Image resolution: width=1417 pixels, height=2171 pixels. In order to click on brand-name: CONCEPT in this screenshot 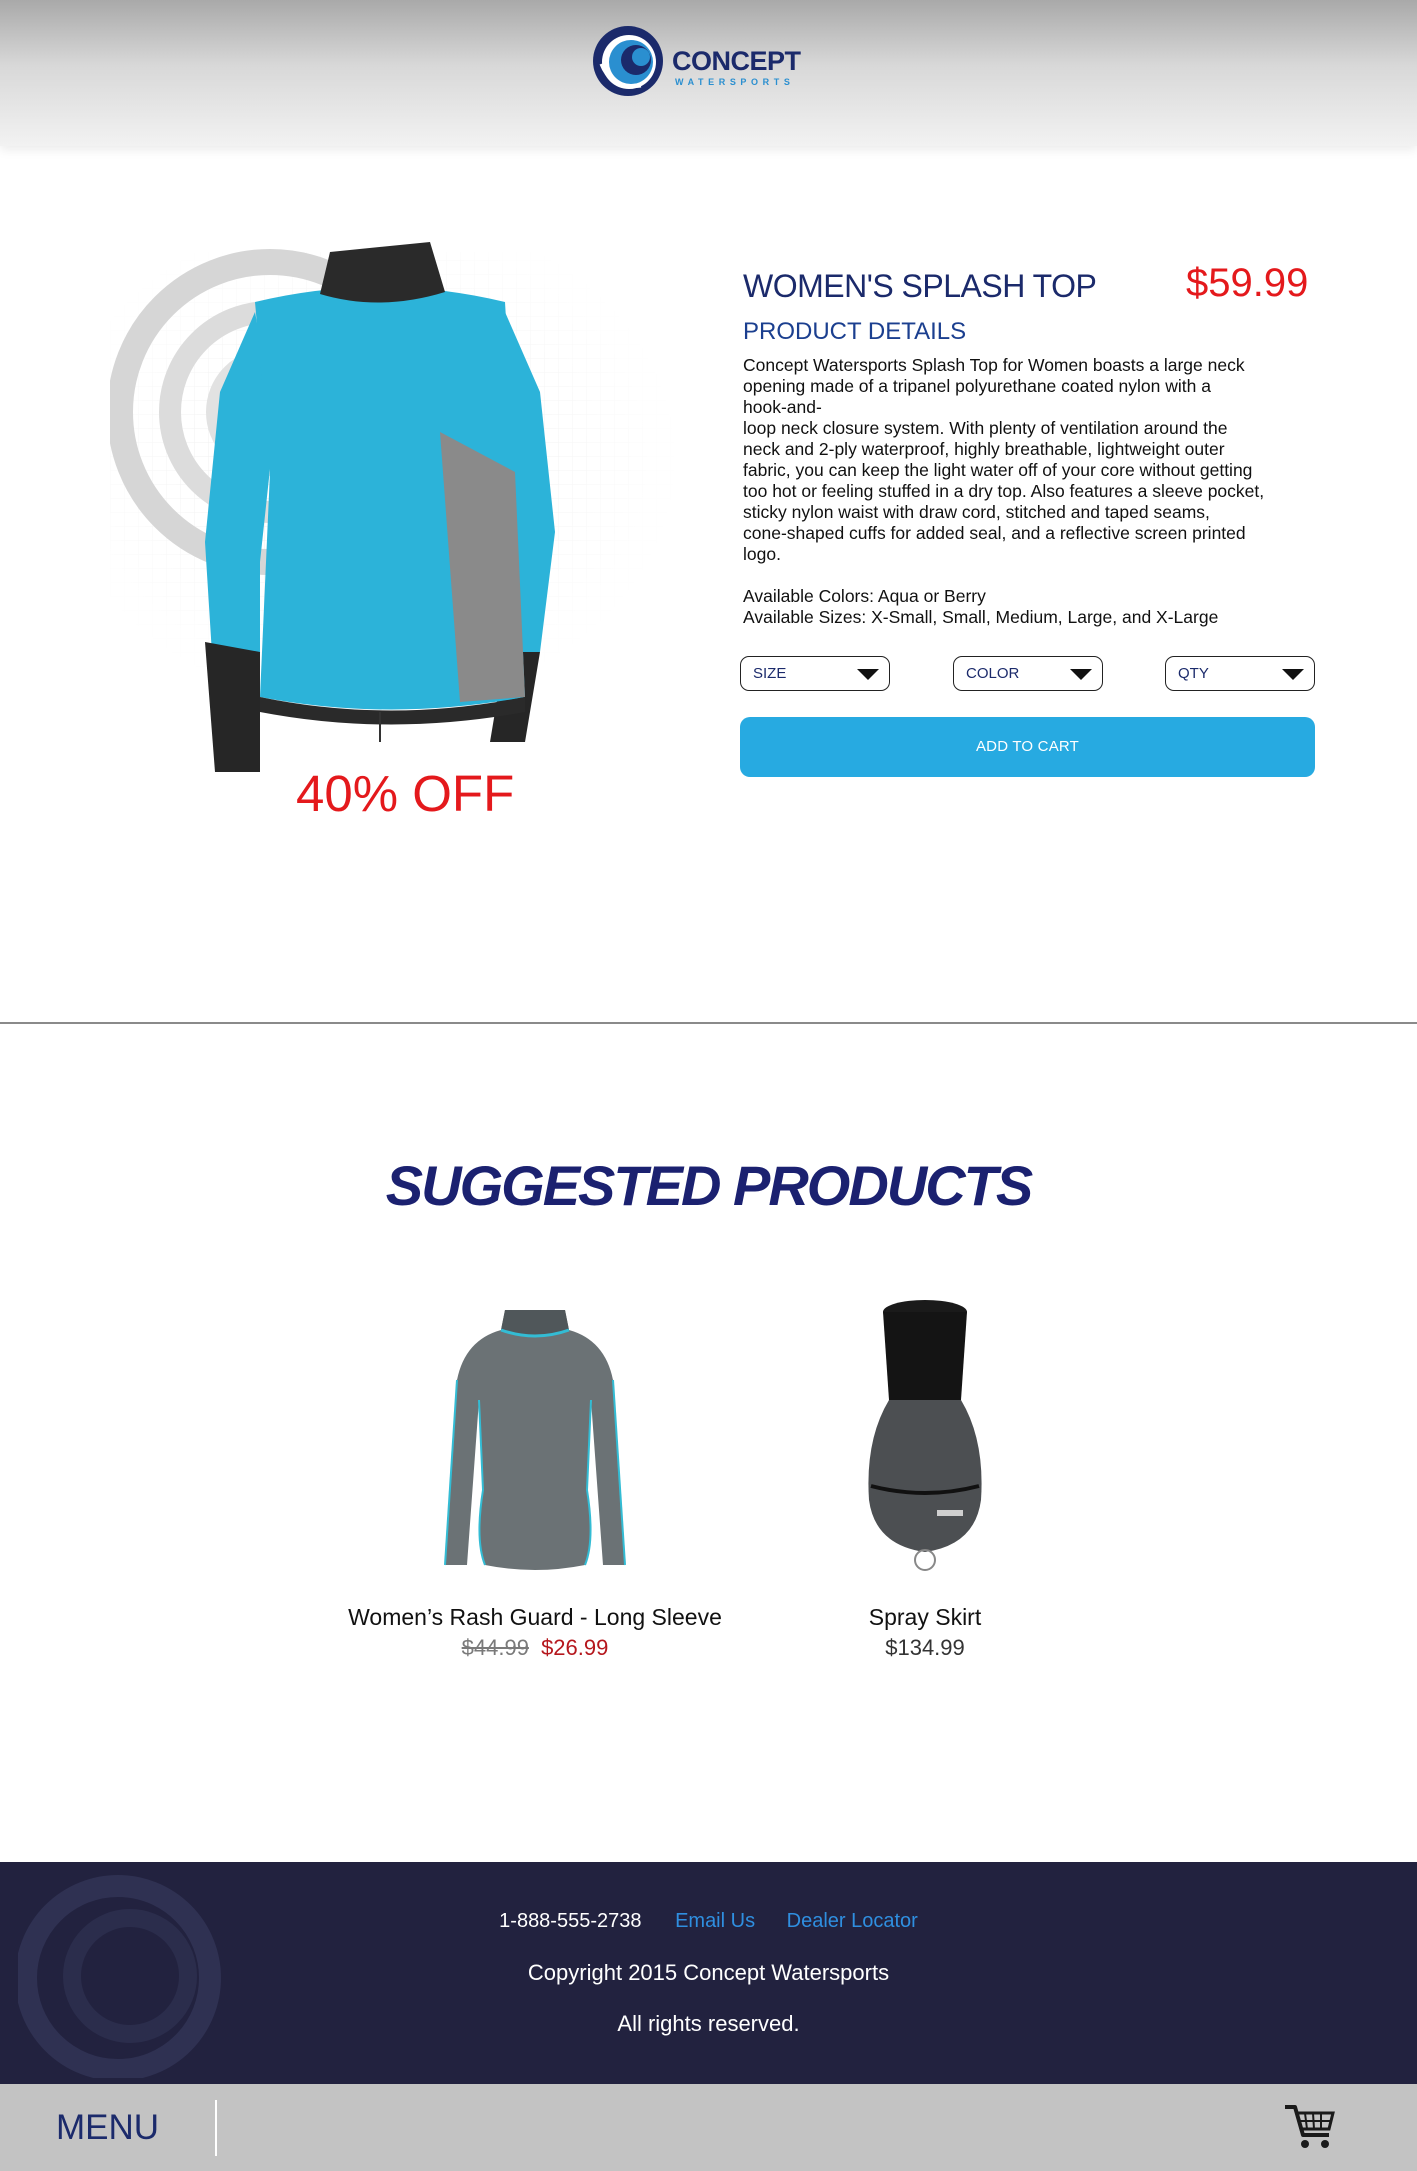, I will do `click(736, 61)`.